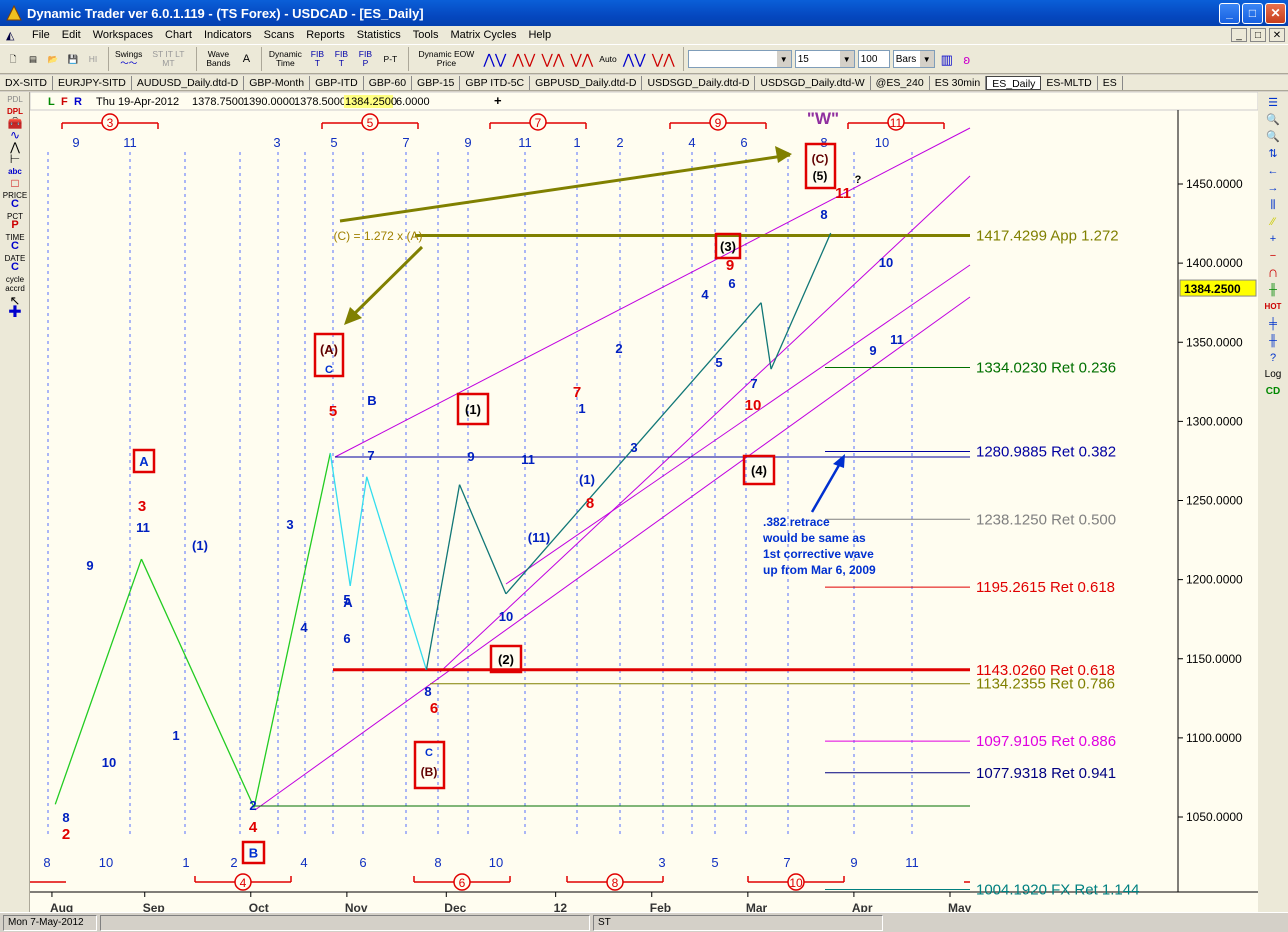  I want to click on date-tool: DATE C, so click(15, 263).